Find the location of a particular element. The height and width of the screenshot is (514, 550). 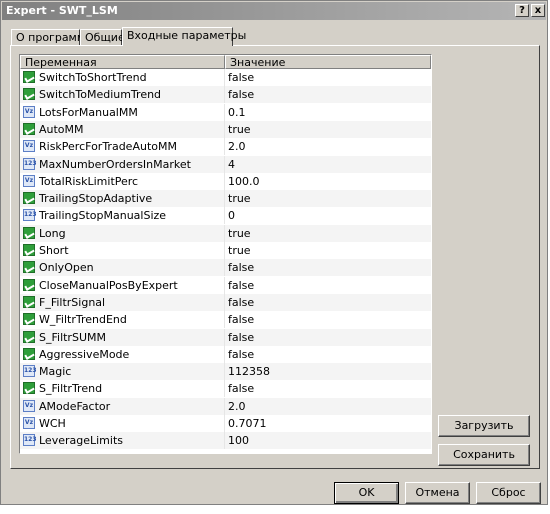

parameter-name: RiskPercForTradeAutoMM is located at coordinates (108, 147).